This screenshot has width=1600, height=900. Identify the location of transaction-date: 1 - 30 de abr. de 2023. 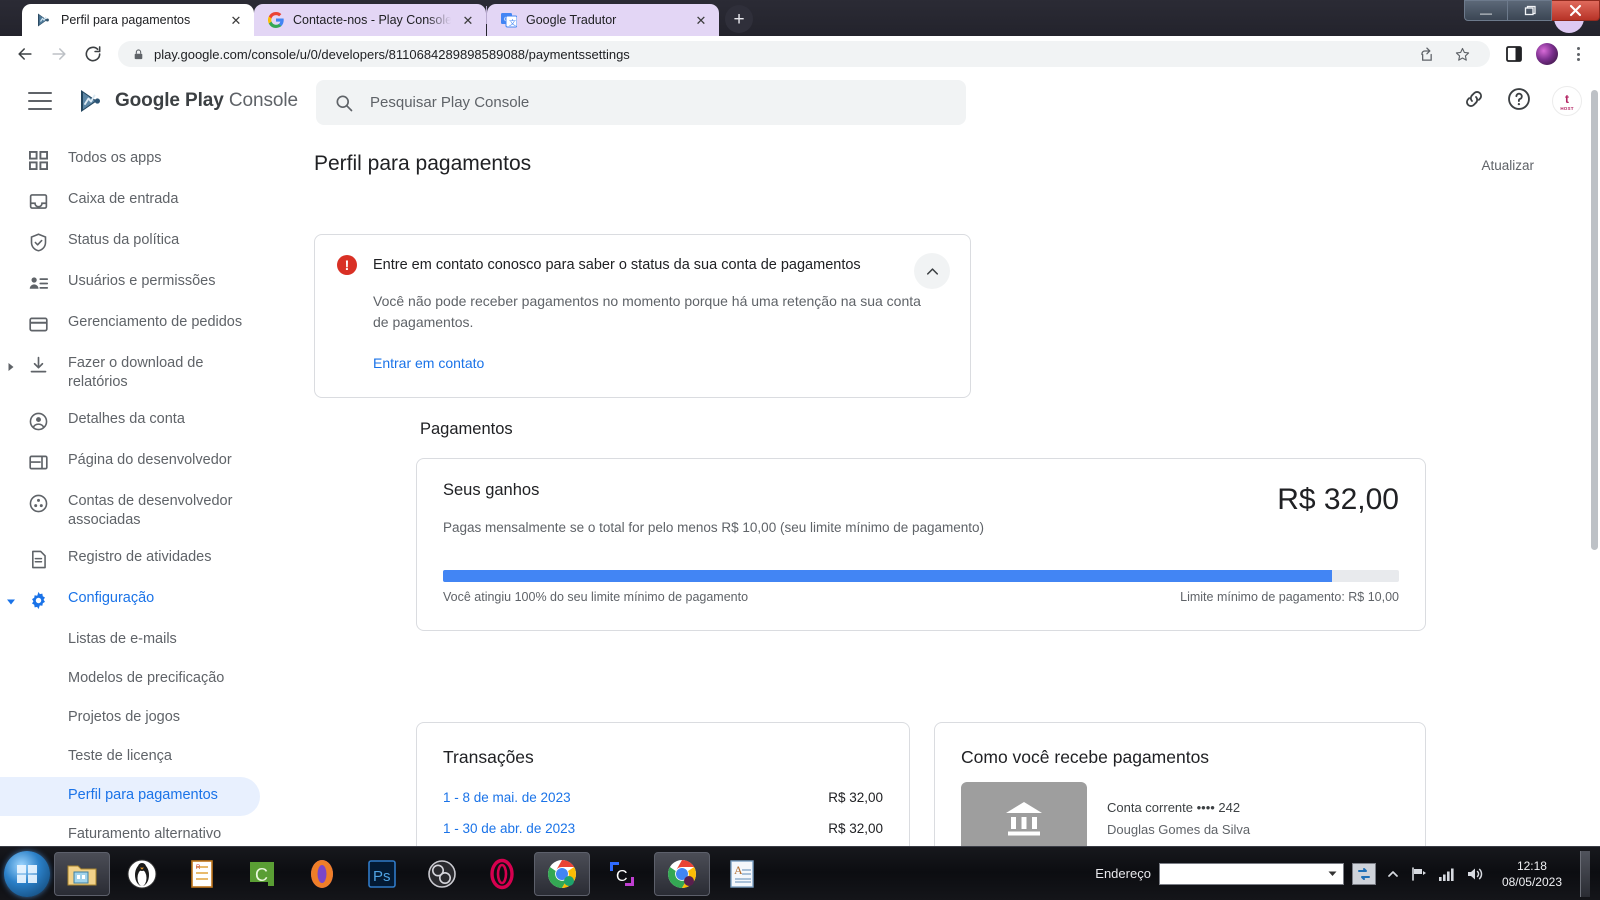
(509, 828).